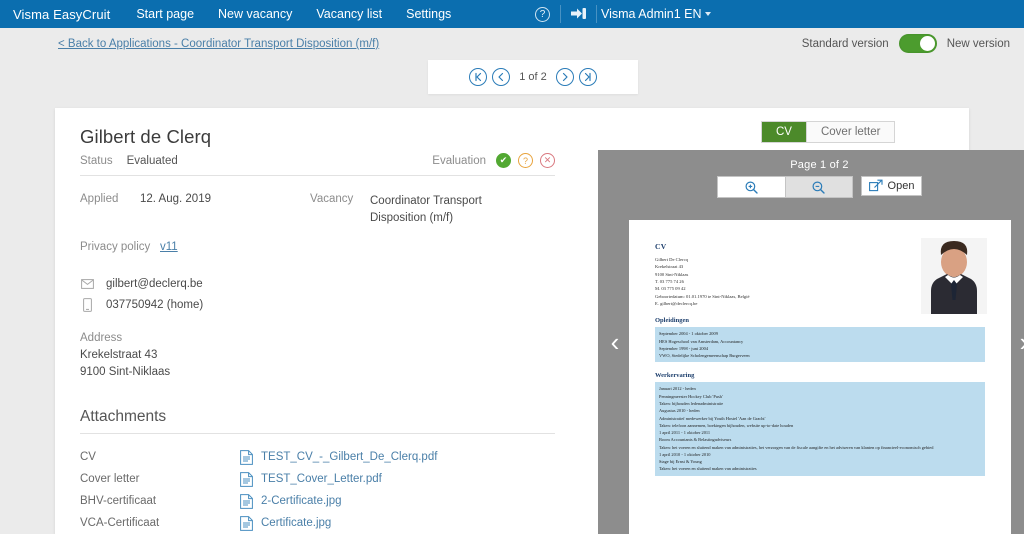 The width and height of the screenshot is (1024, 534). I want to click on evaluation-group: Evaluation ✔ ? ✕, so click(493, 160).